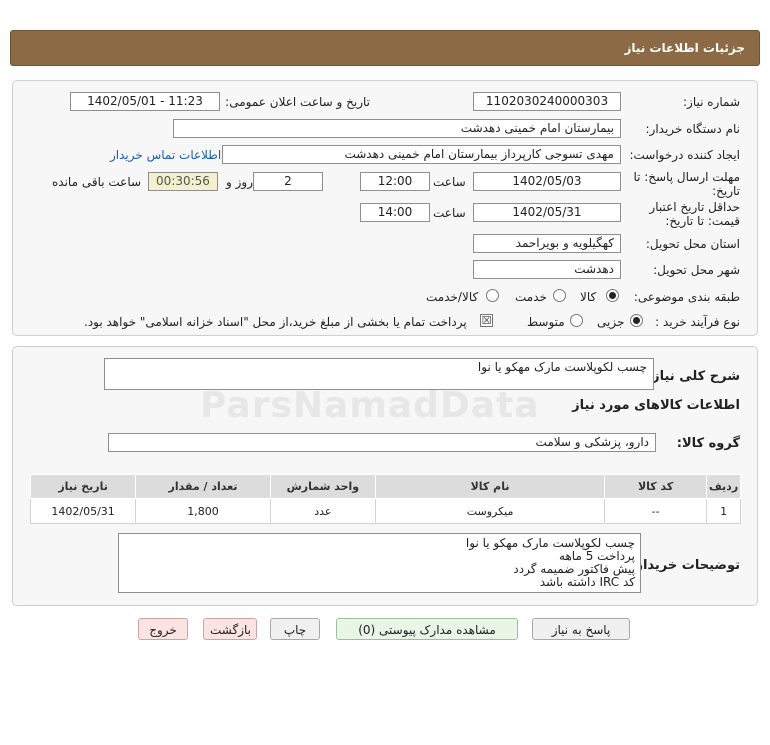 This screenshot has height=745, width=770. Describe the element at coordinates (692, 244) in the screenshot. I see `province-label: استان محل تحویل:` at that location.